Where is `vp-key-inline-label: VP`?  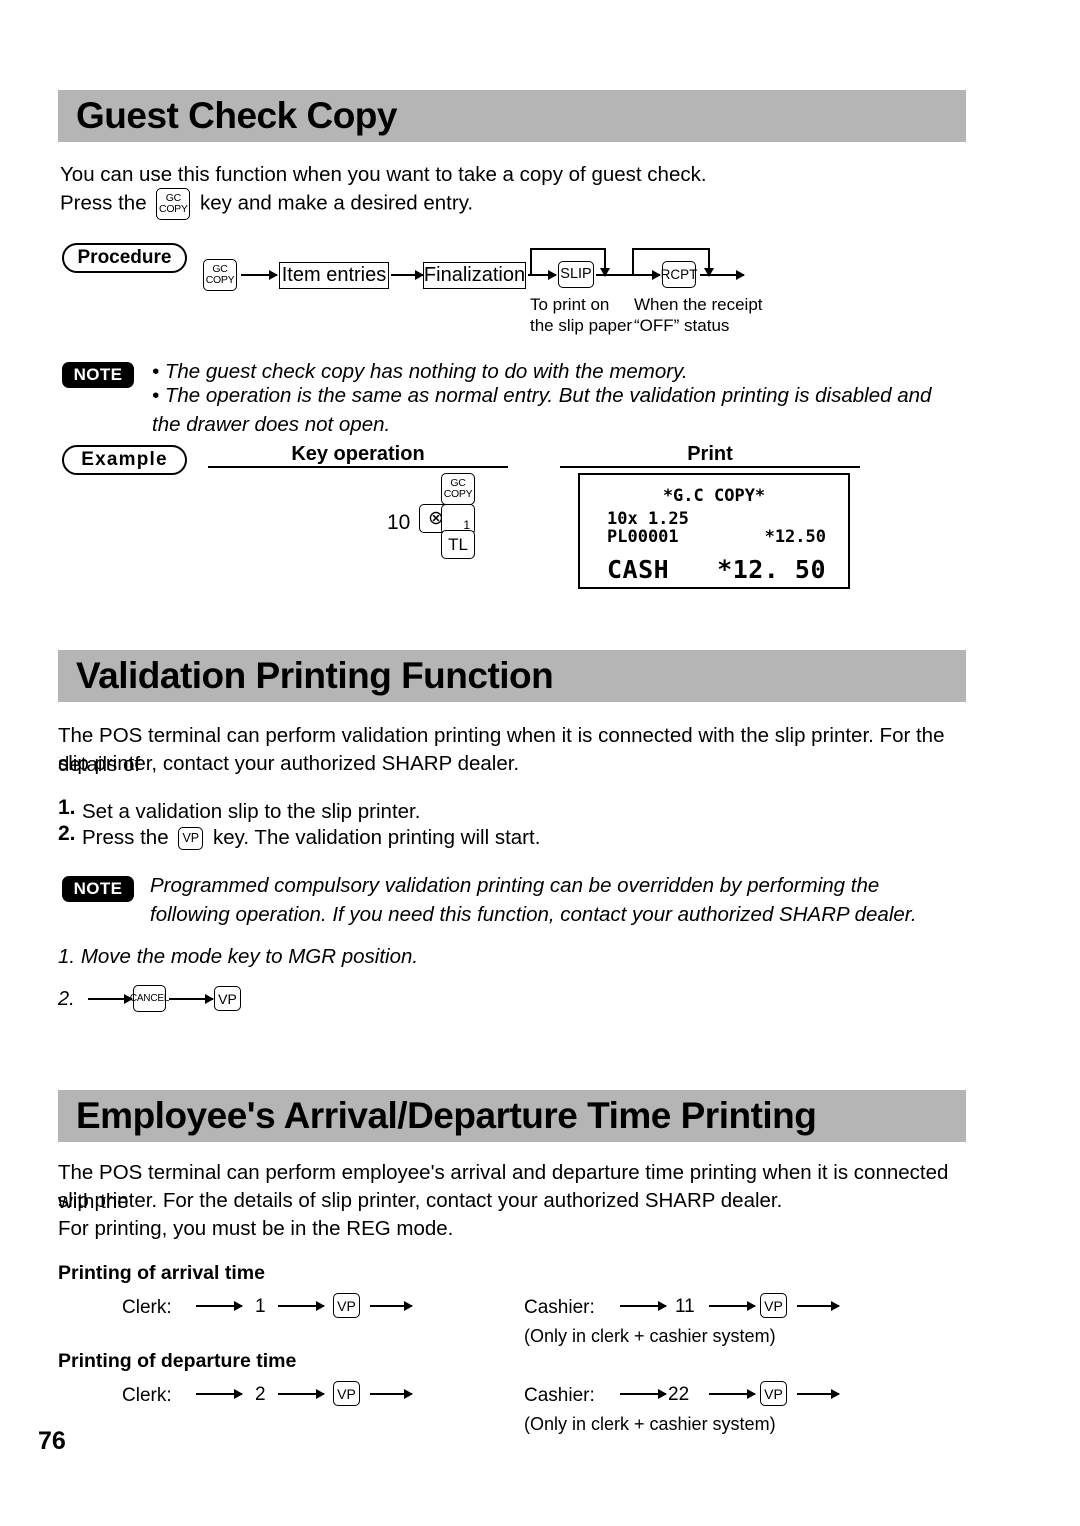 vp-key-inline-label: VP is located at coordinates (191, 838).